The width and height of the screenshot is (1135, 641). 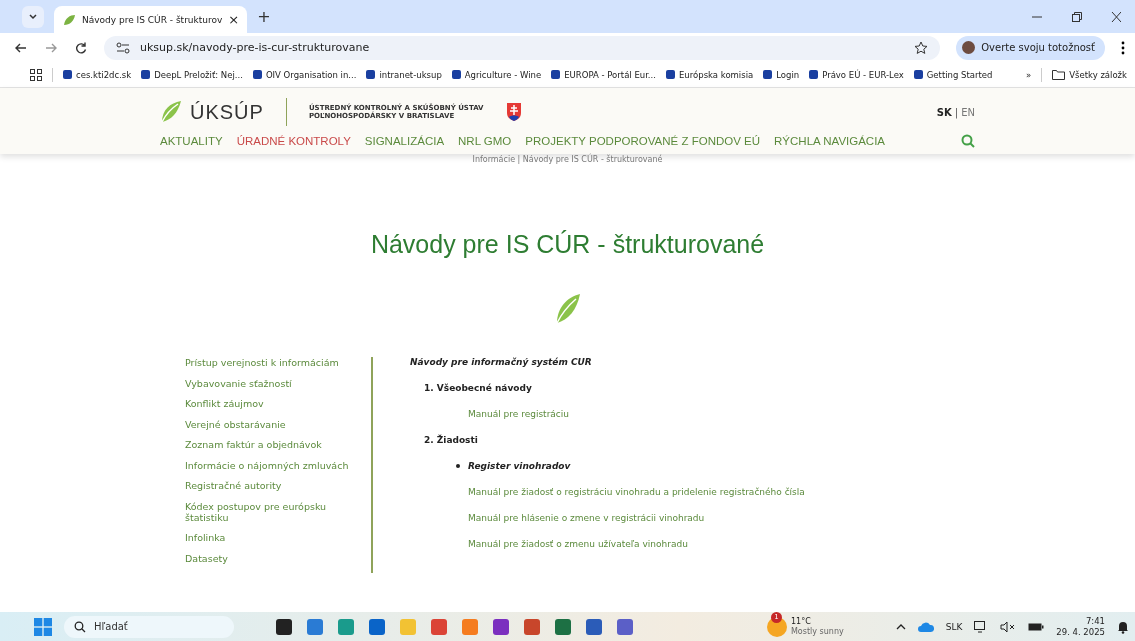 I want to click on subsection-heading: Register vinohradov, so click(x=519, y=466).